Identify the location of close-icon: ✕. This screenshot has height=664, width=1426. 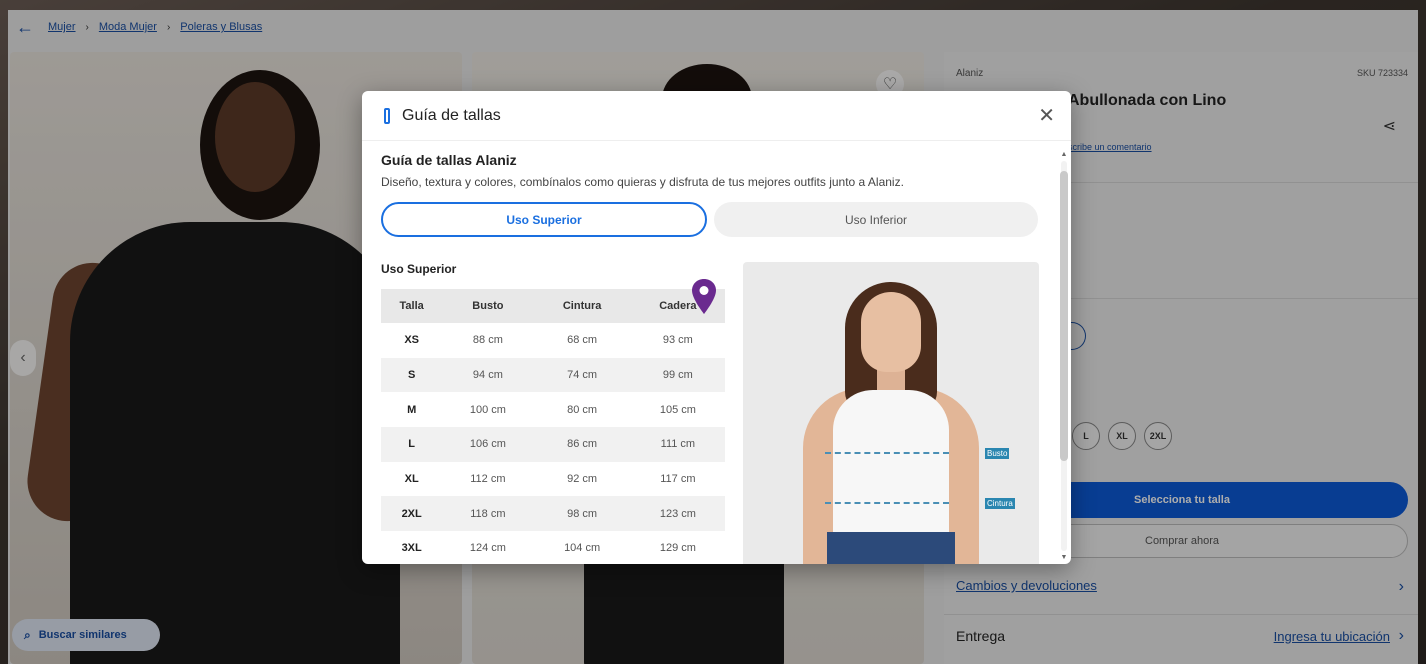
(1046, 116).